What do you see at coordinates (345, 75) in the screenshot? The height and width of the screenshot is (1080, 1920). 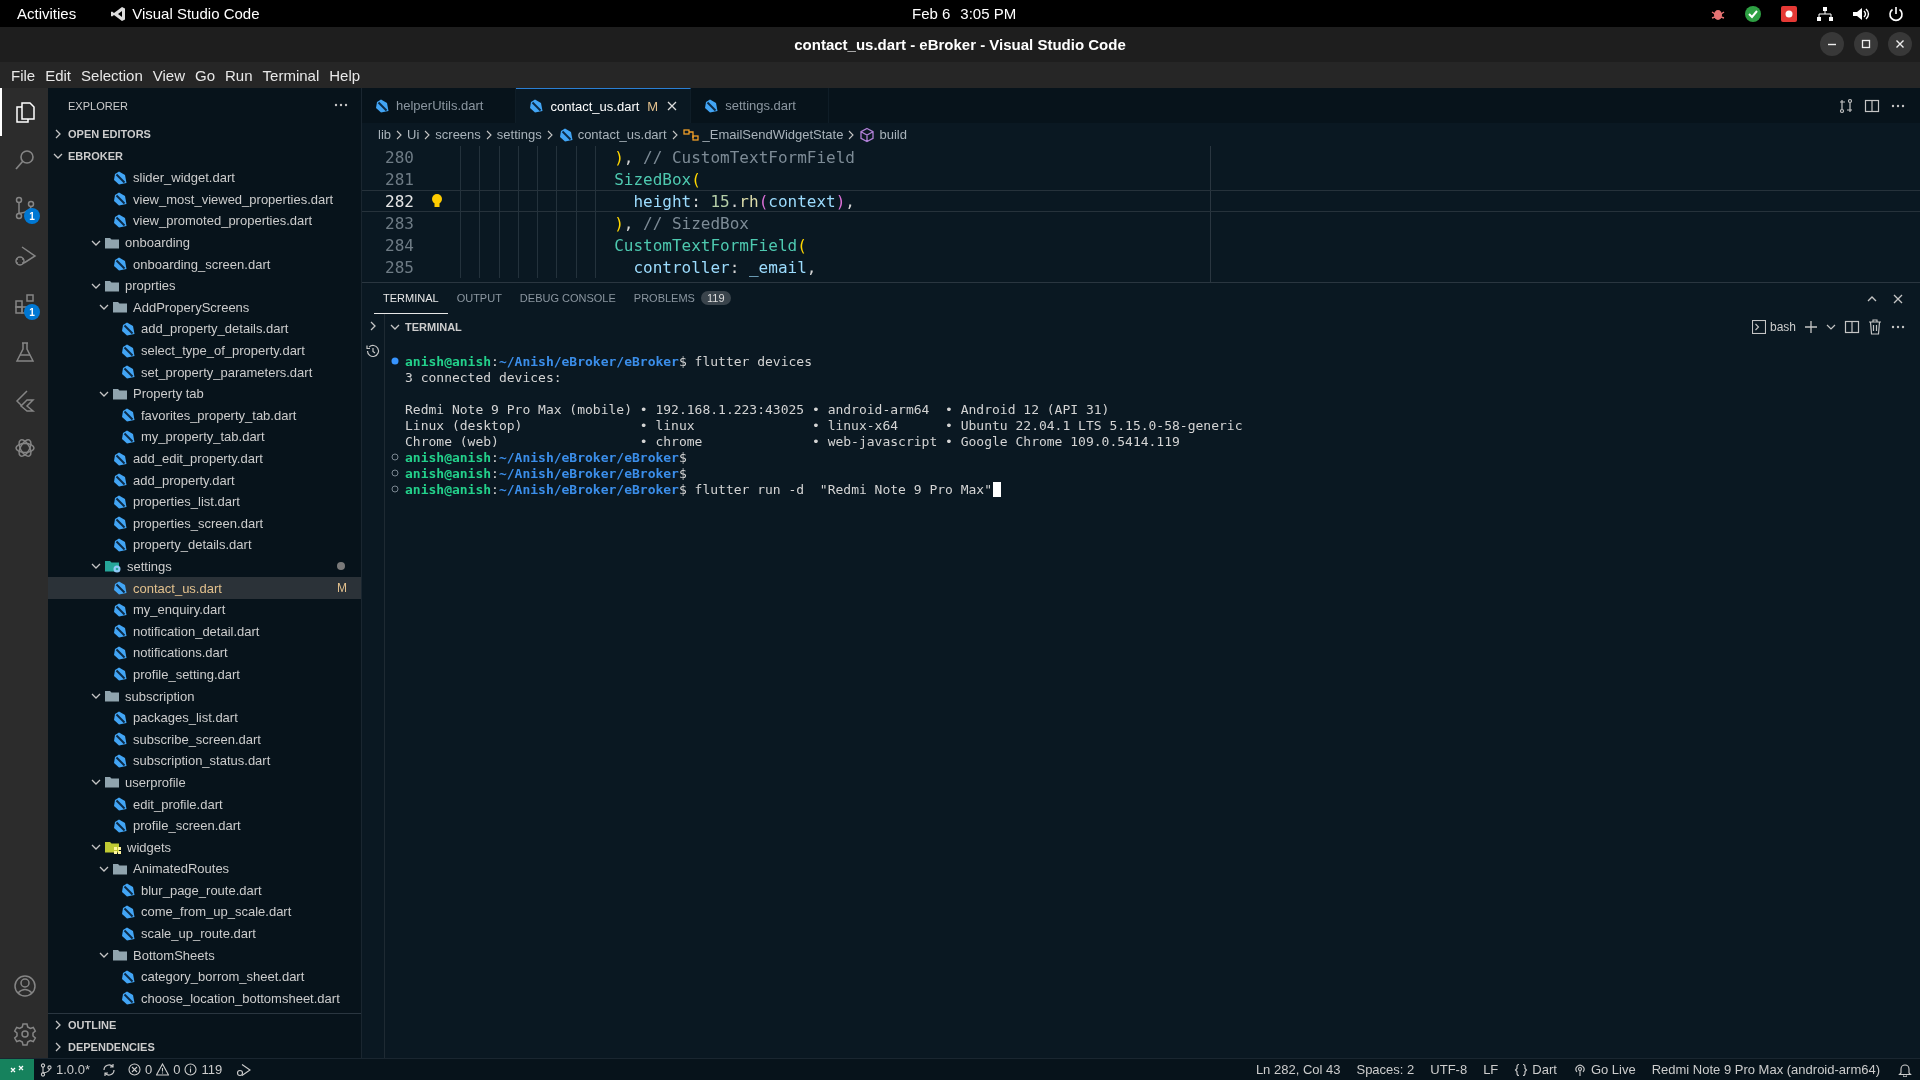 I see `menu-item: Help` at bounding box center [345, 75].